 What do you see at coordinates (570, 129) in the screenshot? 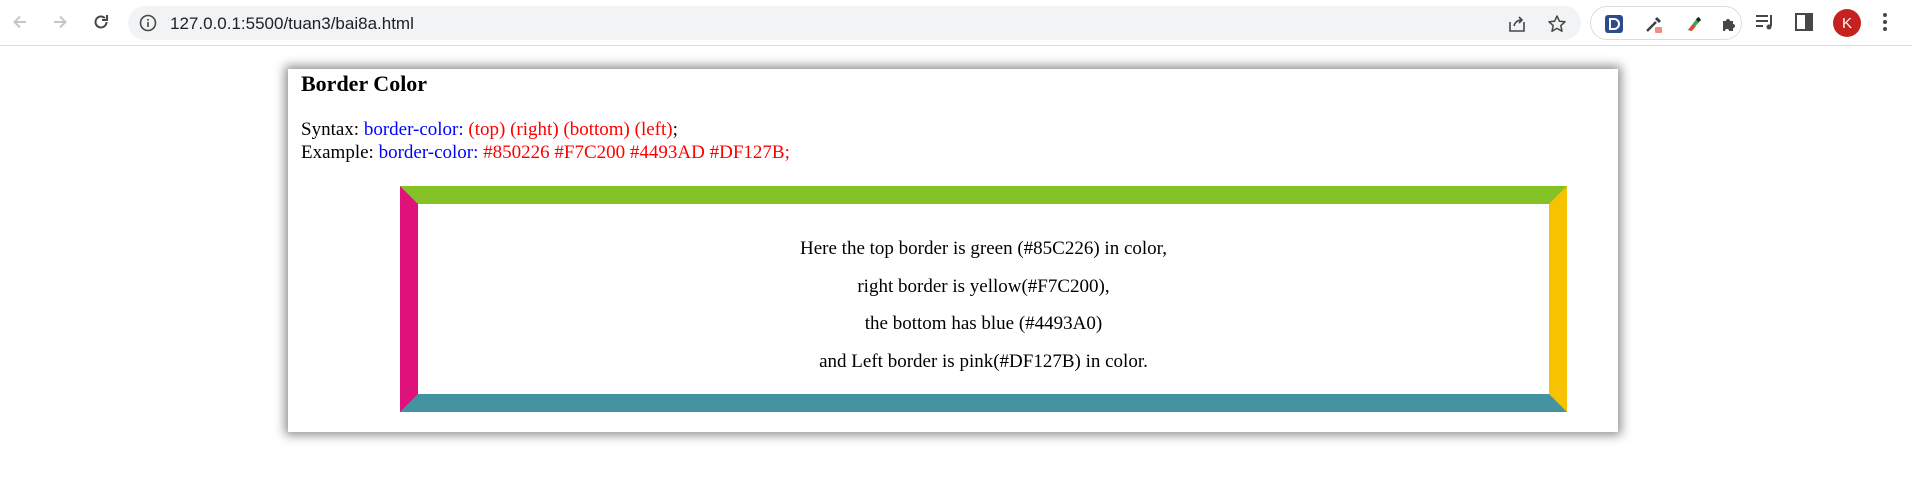
I see `syntax-values: (top) (right) (bottom) (left)` at bounding box center [570, 129].